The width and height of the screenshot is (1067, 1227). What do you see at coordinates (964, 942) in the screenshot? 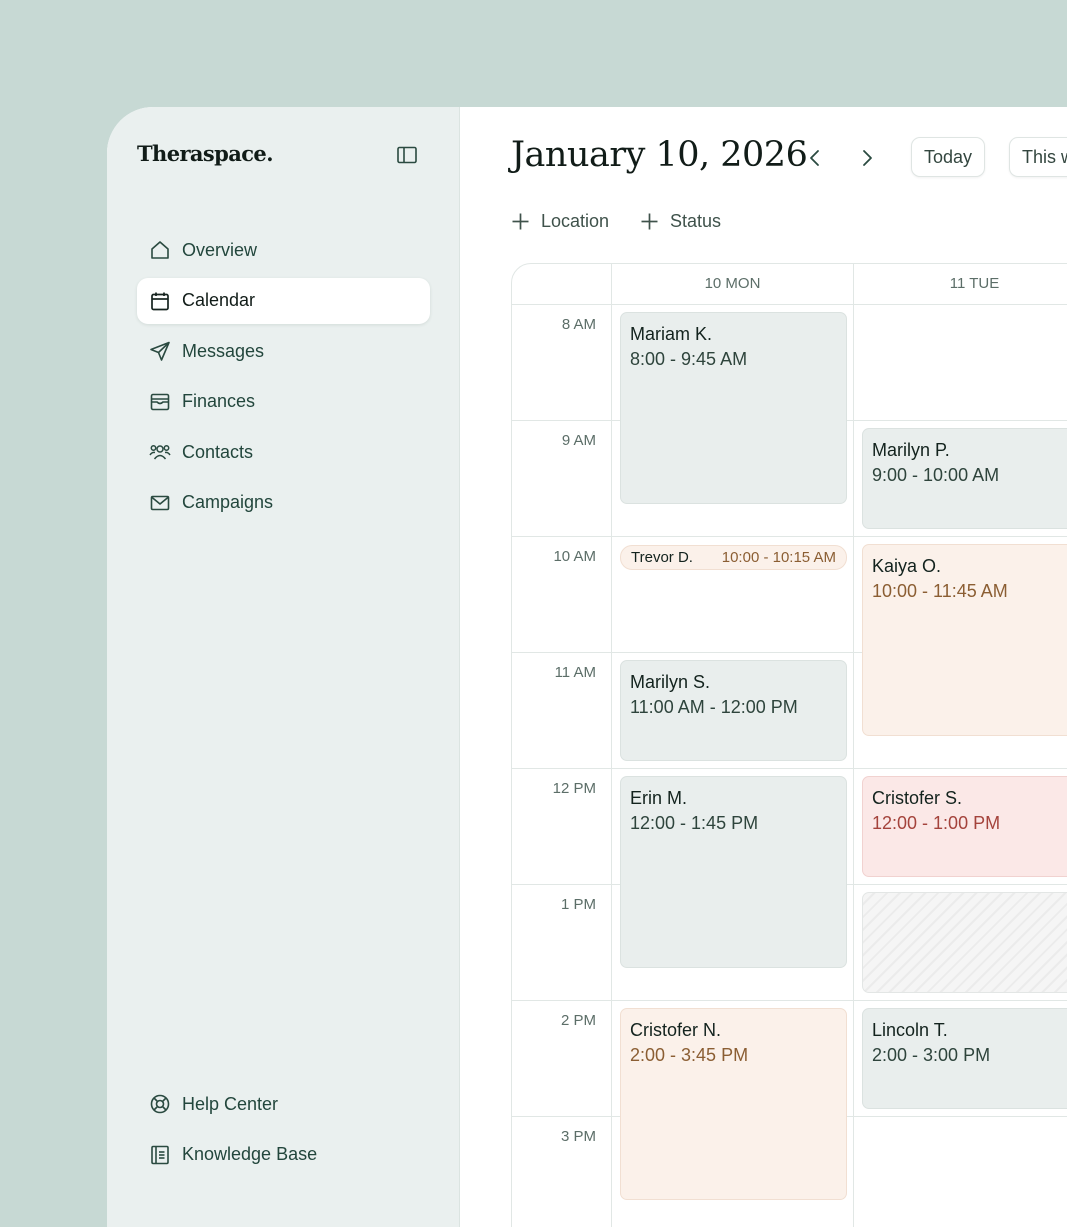
I see `blocked-time-slot` at bounding box center [964, 942].